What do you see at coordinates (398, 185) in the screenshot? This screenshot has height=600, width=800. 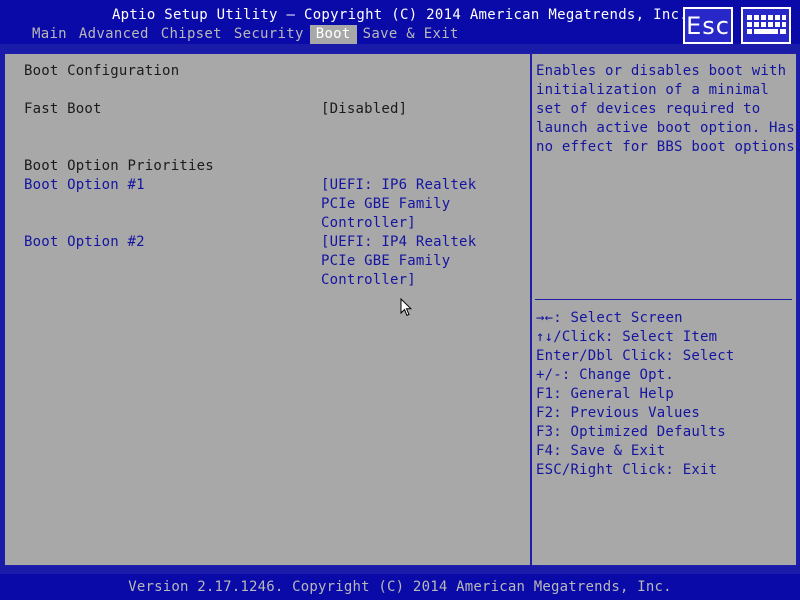 I see `boot-option-1-value: [UEFI: IP6 Realtek` at bounding box center [398, 185].